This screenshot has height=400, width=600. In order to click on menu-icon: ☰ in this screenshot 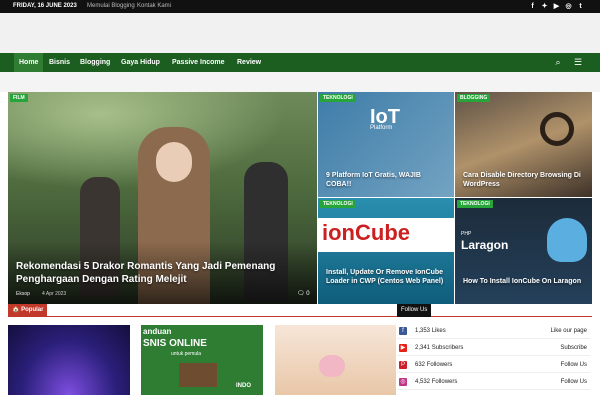, I will do `click(578, 62)`.